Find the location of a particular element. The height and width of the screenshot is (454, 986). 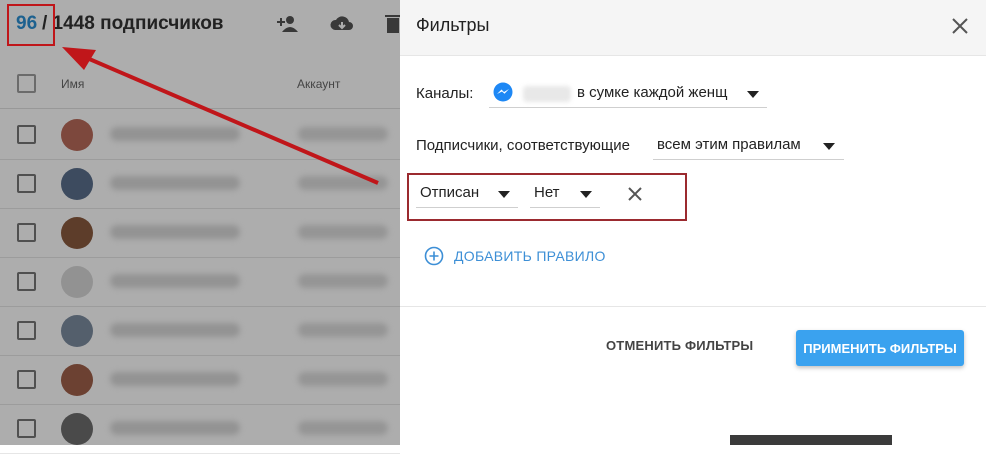

tooltip-edge is located at coordinates (811, 440).